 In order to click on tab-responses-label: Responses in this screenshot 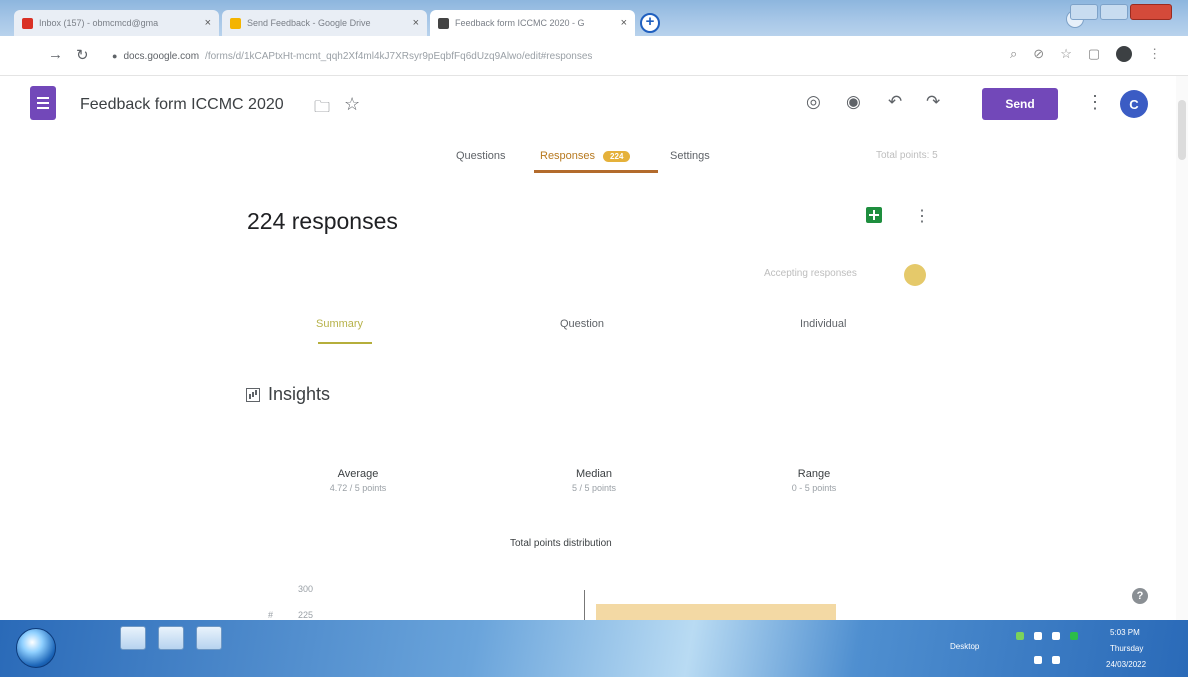, I will do `click(568, 156)`.